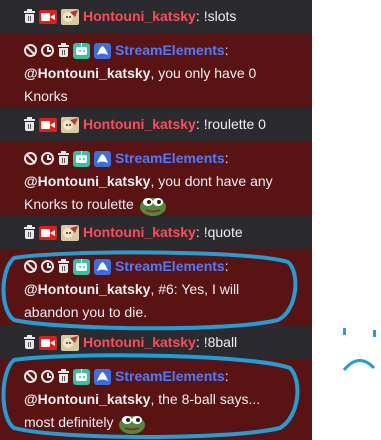  I want to click on chat-message: Hontouni_katsky: !quote, so click(156, 232).